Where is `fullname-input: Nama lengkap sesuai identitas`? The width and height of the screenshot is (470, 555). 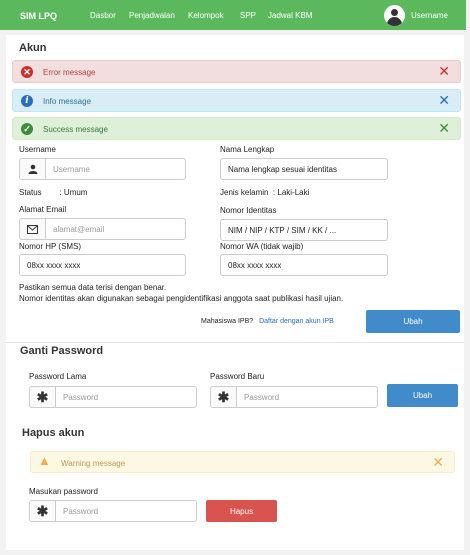
fullname-input: Nama lengkap sesuai identitas is located at coordinates (304, 169).